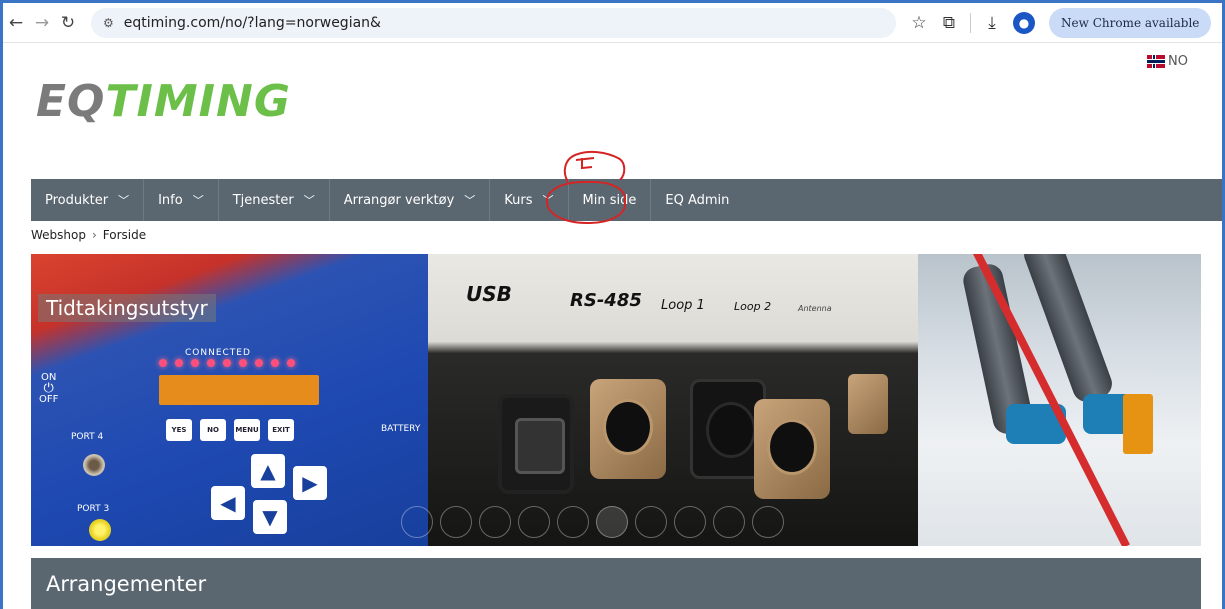 This screenshot has width=1225, height=609. I want to click on eqtiming-logo: EQTIMING, so click(163, 101).